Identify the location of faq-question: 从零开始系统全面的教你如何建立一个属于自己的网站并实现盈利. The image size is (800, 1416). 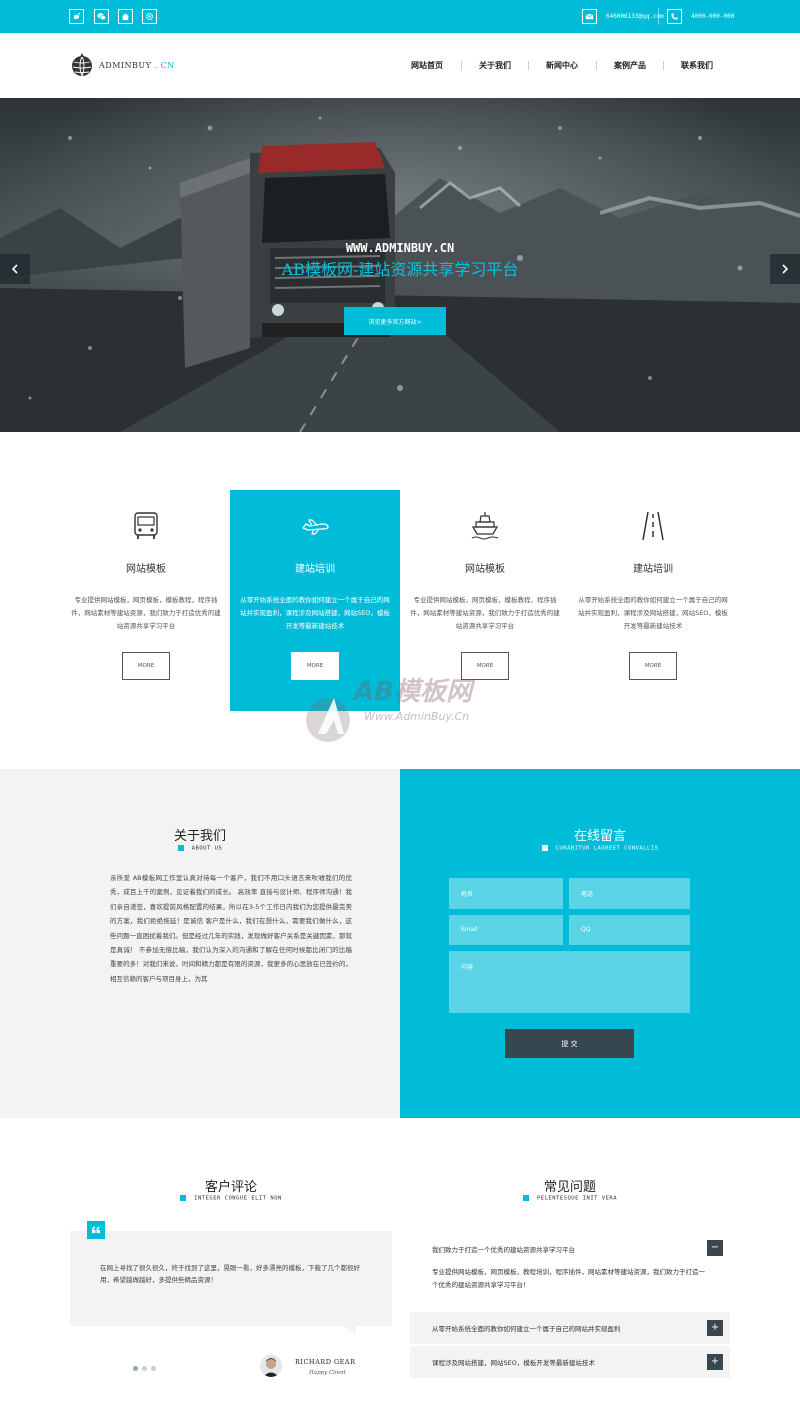
(526, 1328).